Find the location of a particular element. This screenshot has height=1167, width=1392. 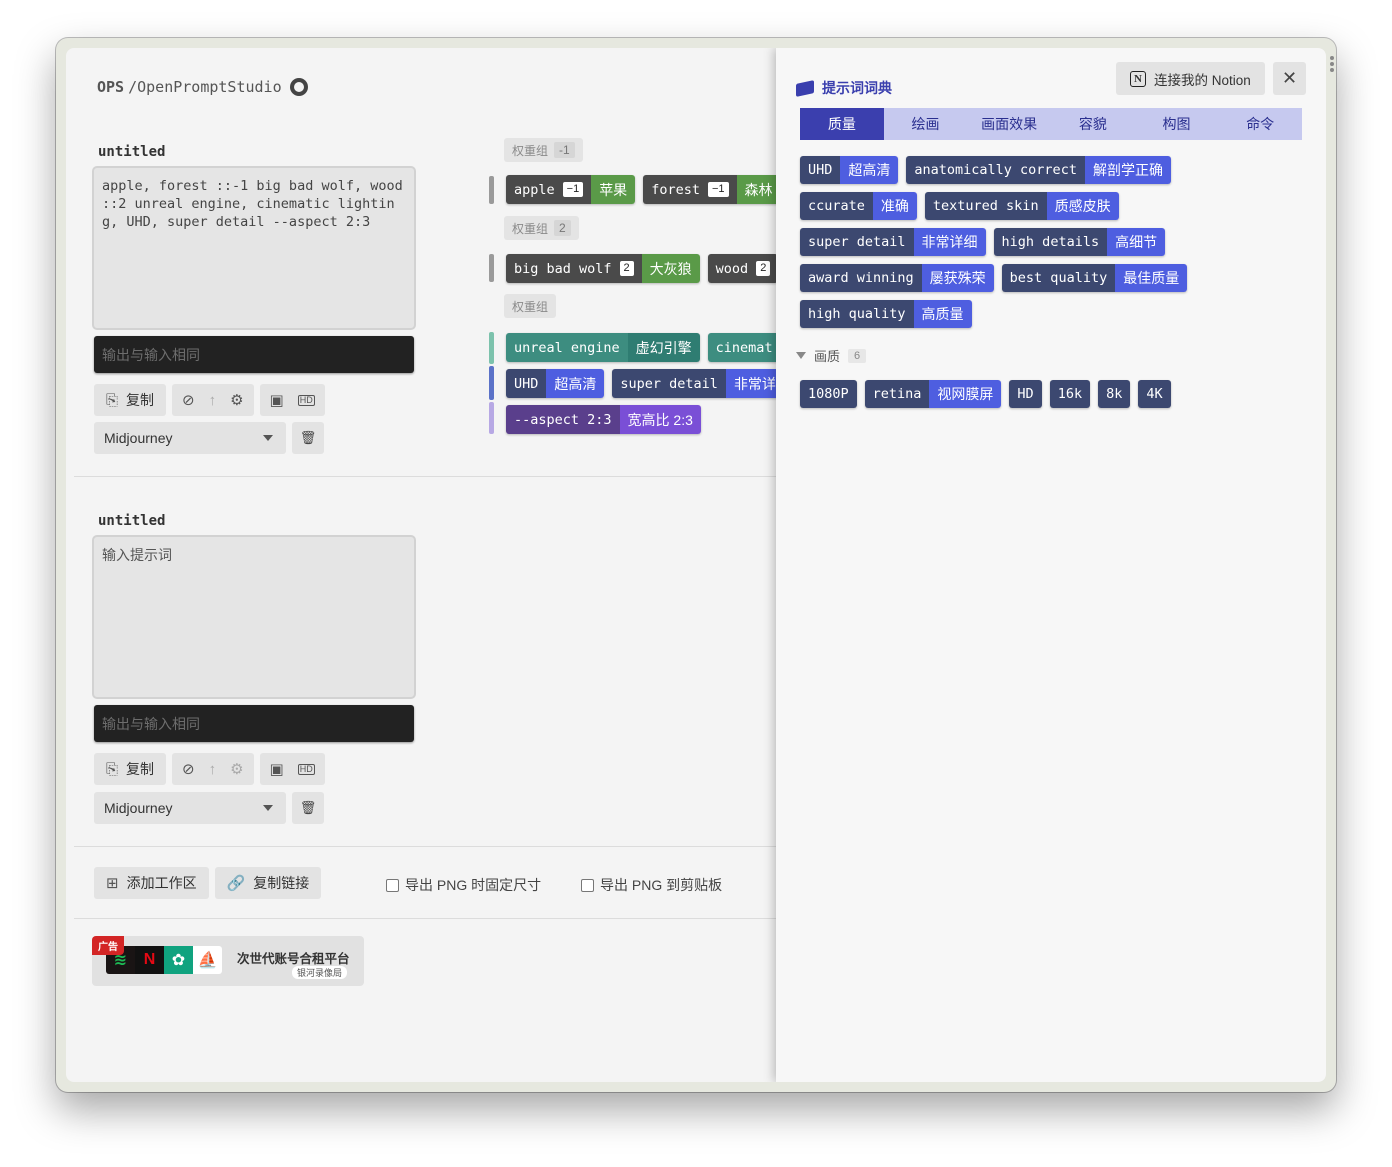

close-button: ✕ is located at coordinates (1289, 78).